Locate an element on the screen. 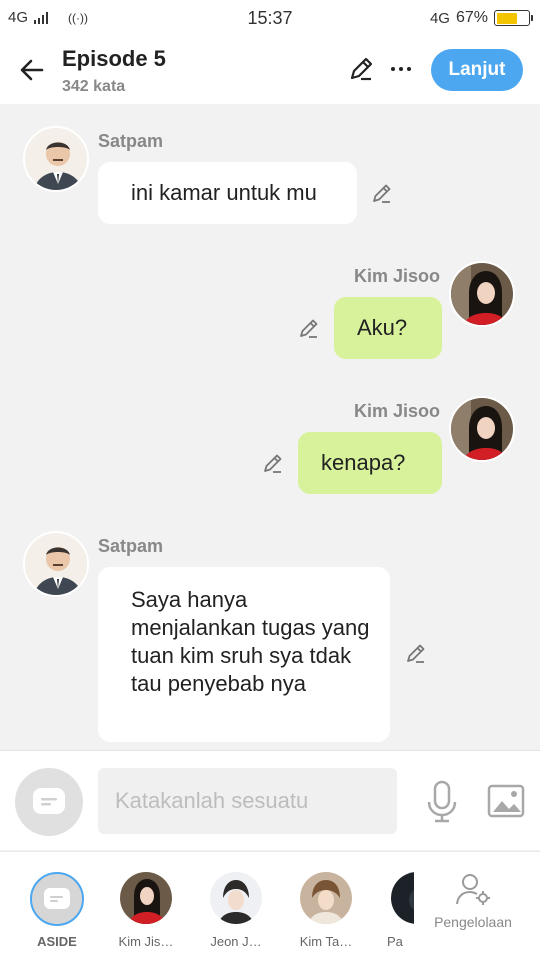 Image resolution: width=540 pixels, height=960 pixels. next-button: Lanjut is located at coordinates (477, 70).